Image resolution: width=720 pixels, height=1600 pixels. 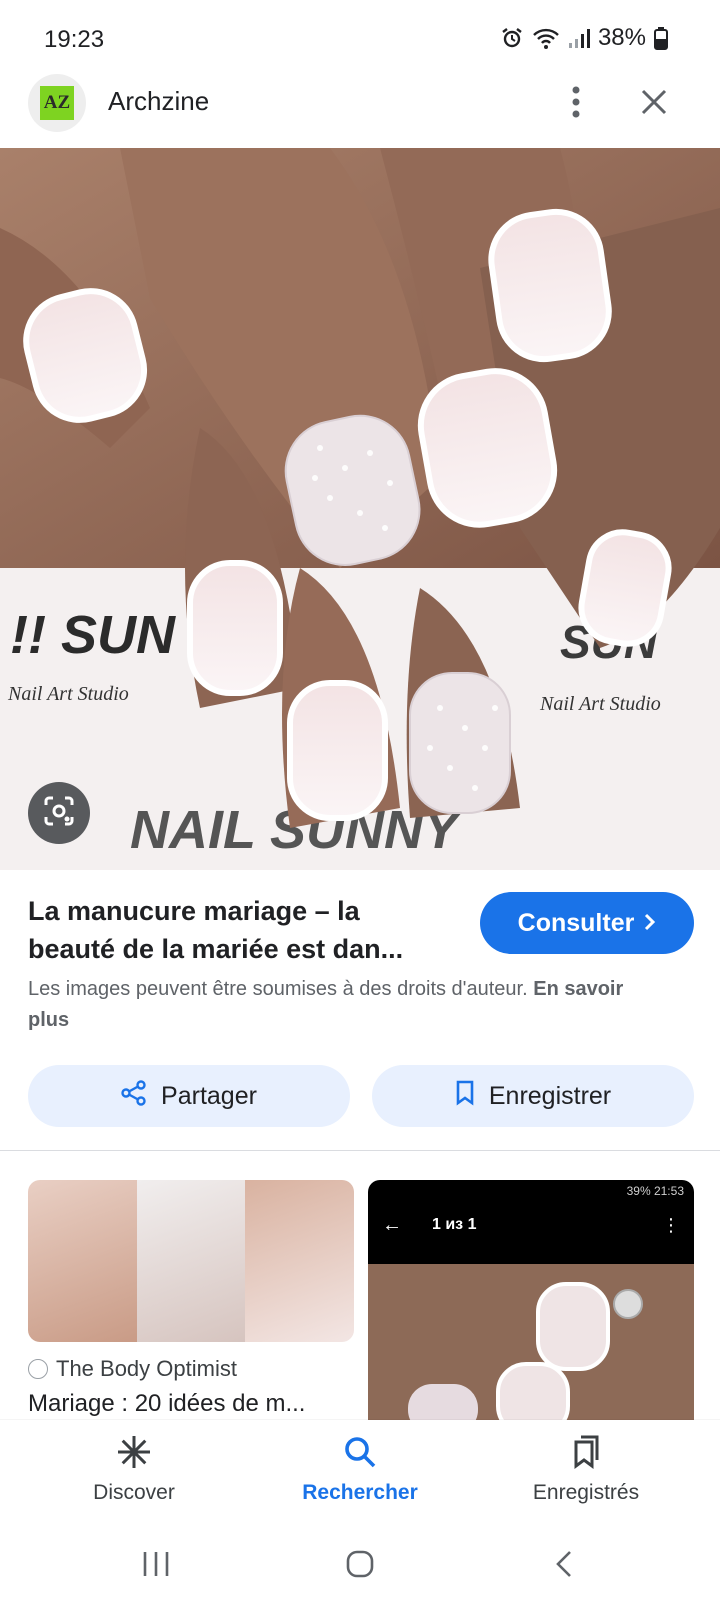 I want to click on nav-discover: Discover, so click(x=134, y=1469).